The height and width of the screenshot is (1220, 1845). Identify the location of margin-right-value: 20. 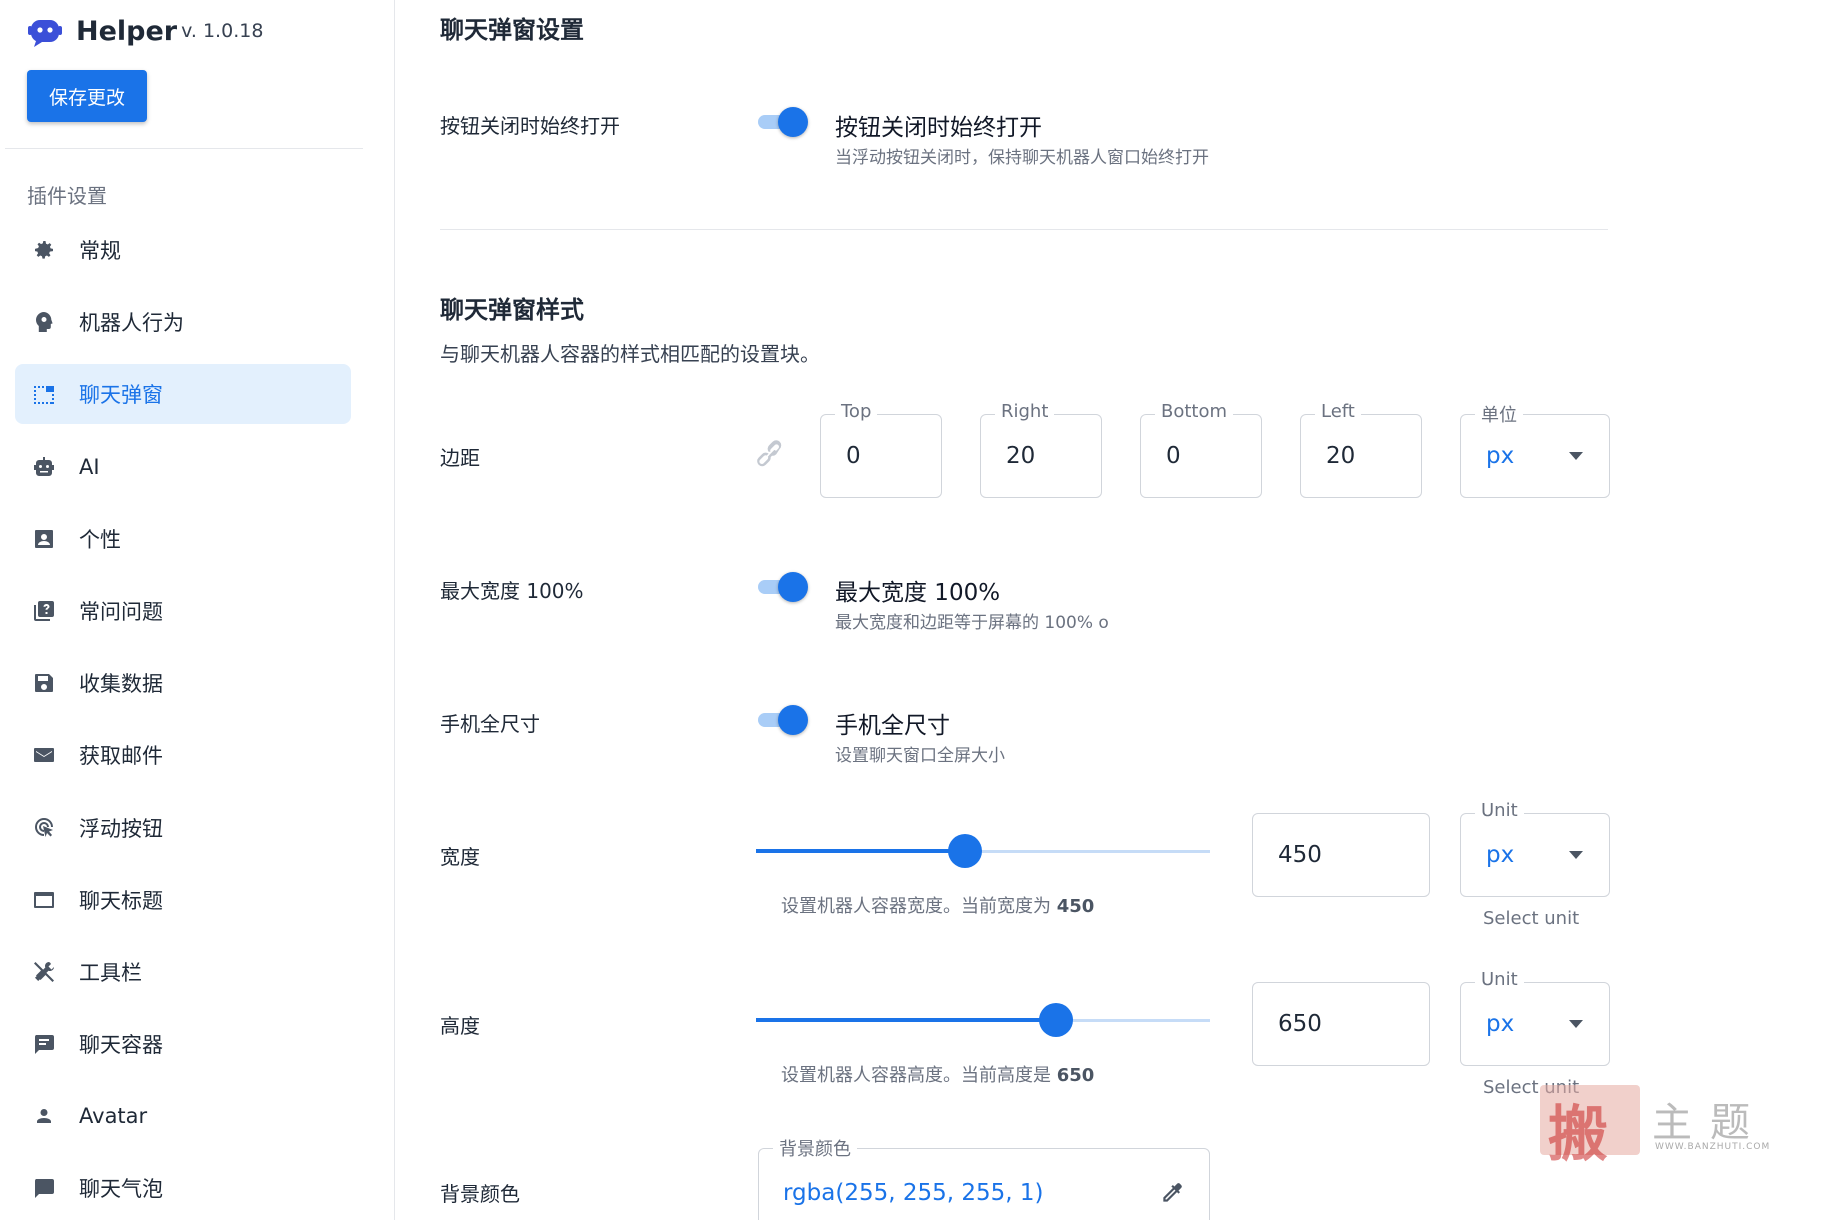
(1021, 456).